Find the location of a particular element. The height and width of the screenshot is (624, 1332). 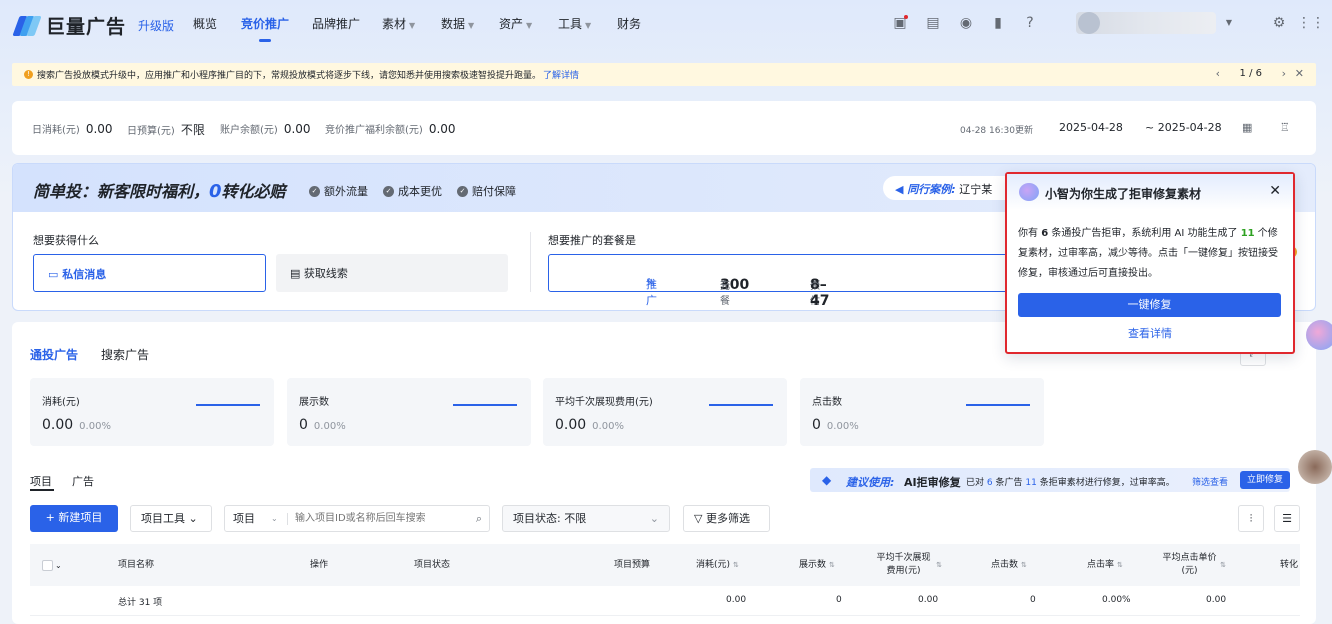

nav-finance: 财务 is located at coordinates (629, 23).